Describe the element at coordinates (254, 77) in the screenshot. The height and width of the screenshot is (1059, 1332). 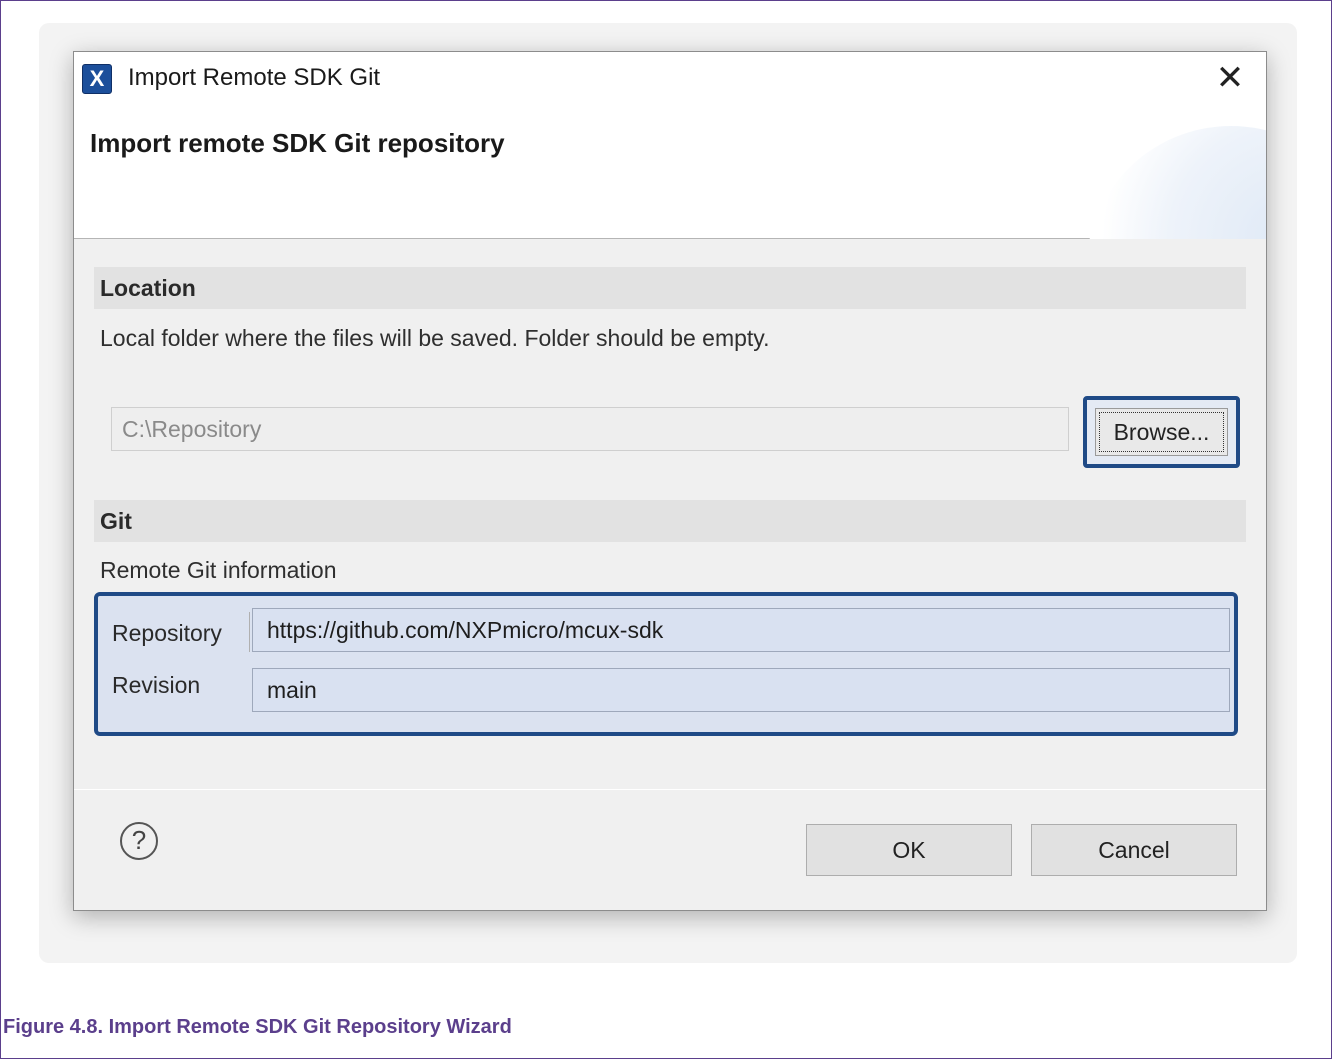
I see `window-title: Import Remote SDK Git` at that location.